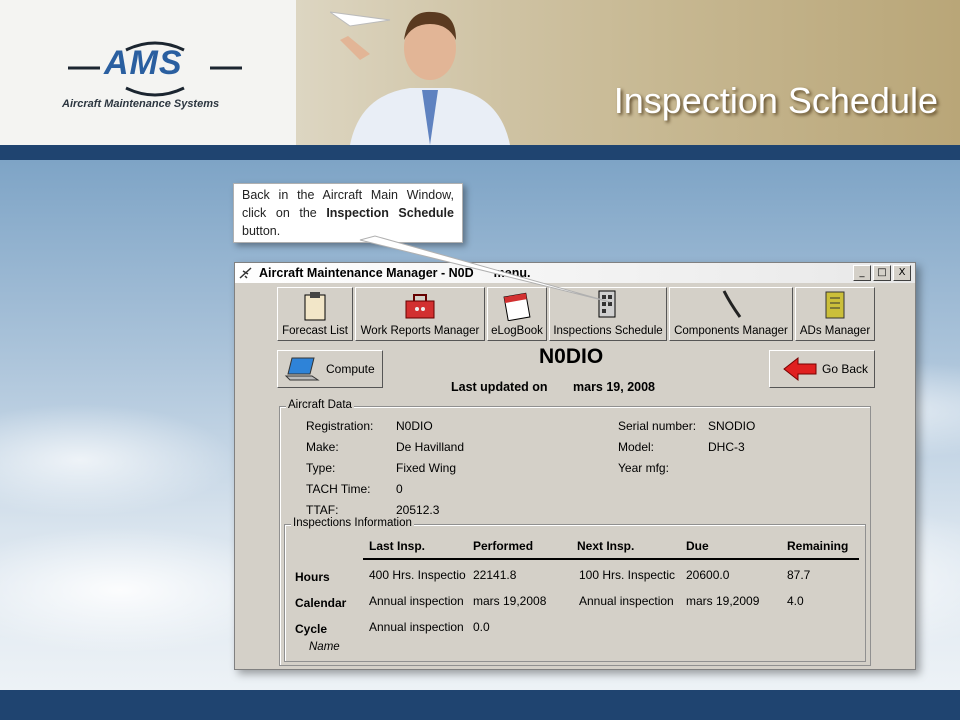  I want to click on minimize-button: _, so click(862, 273).